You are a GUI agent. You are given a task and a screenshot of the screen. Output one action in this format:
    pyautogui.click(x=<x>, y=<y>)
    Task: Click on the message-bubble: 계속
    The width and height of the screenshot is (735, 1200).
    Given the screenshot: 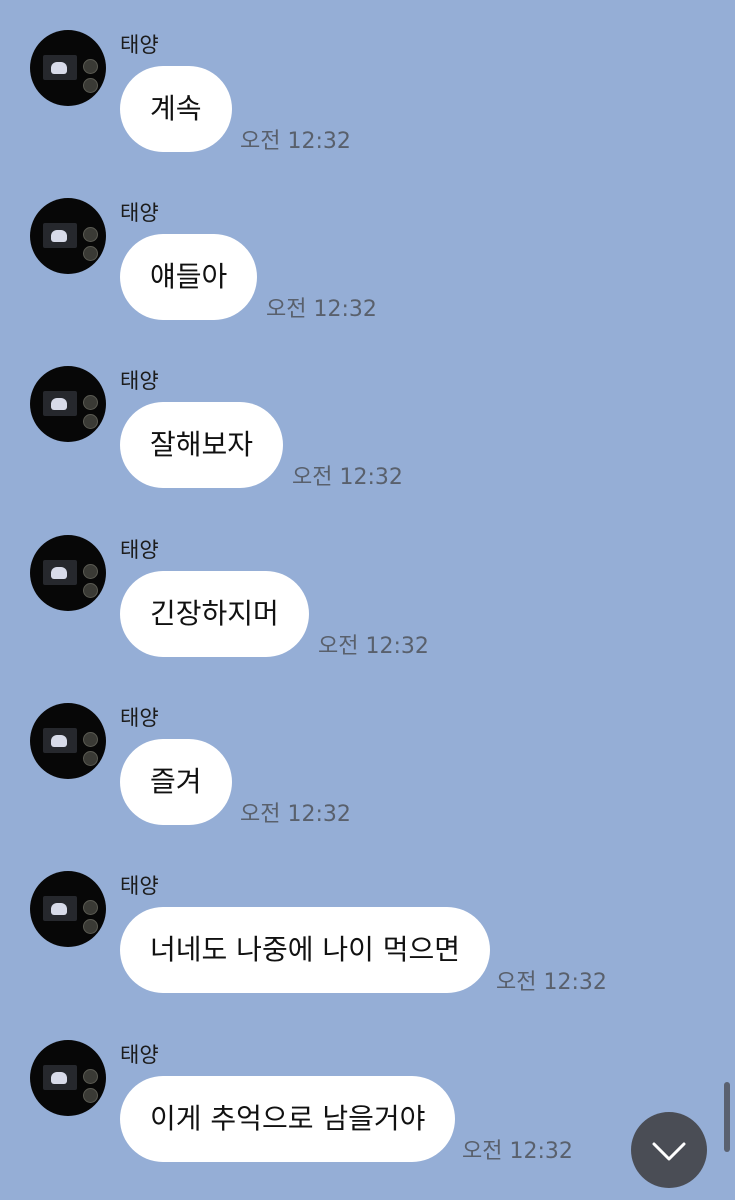 What is the action you would take?
    pyautogui.click(x=176, y=109)
    